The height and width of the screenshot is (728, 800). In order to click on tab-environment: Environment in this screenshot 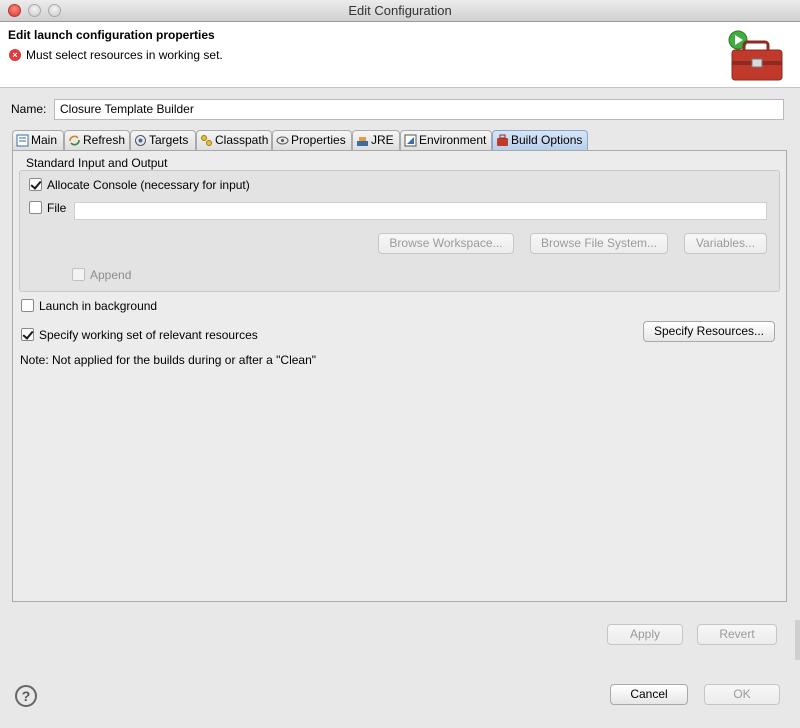, I will do `click(446, 140)`.